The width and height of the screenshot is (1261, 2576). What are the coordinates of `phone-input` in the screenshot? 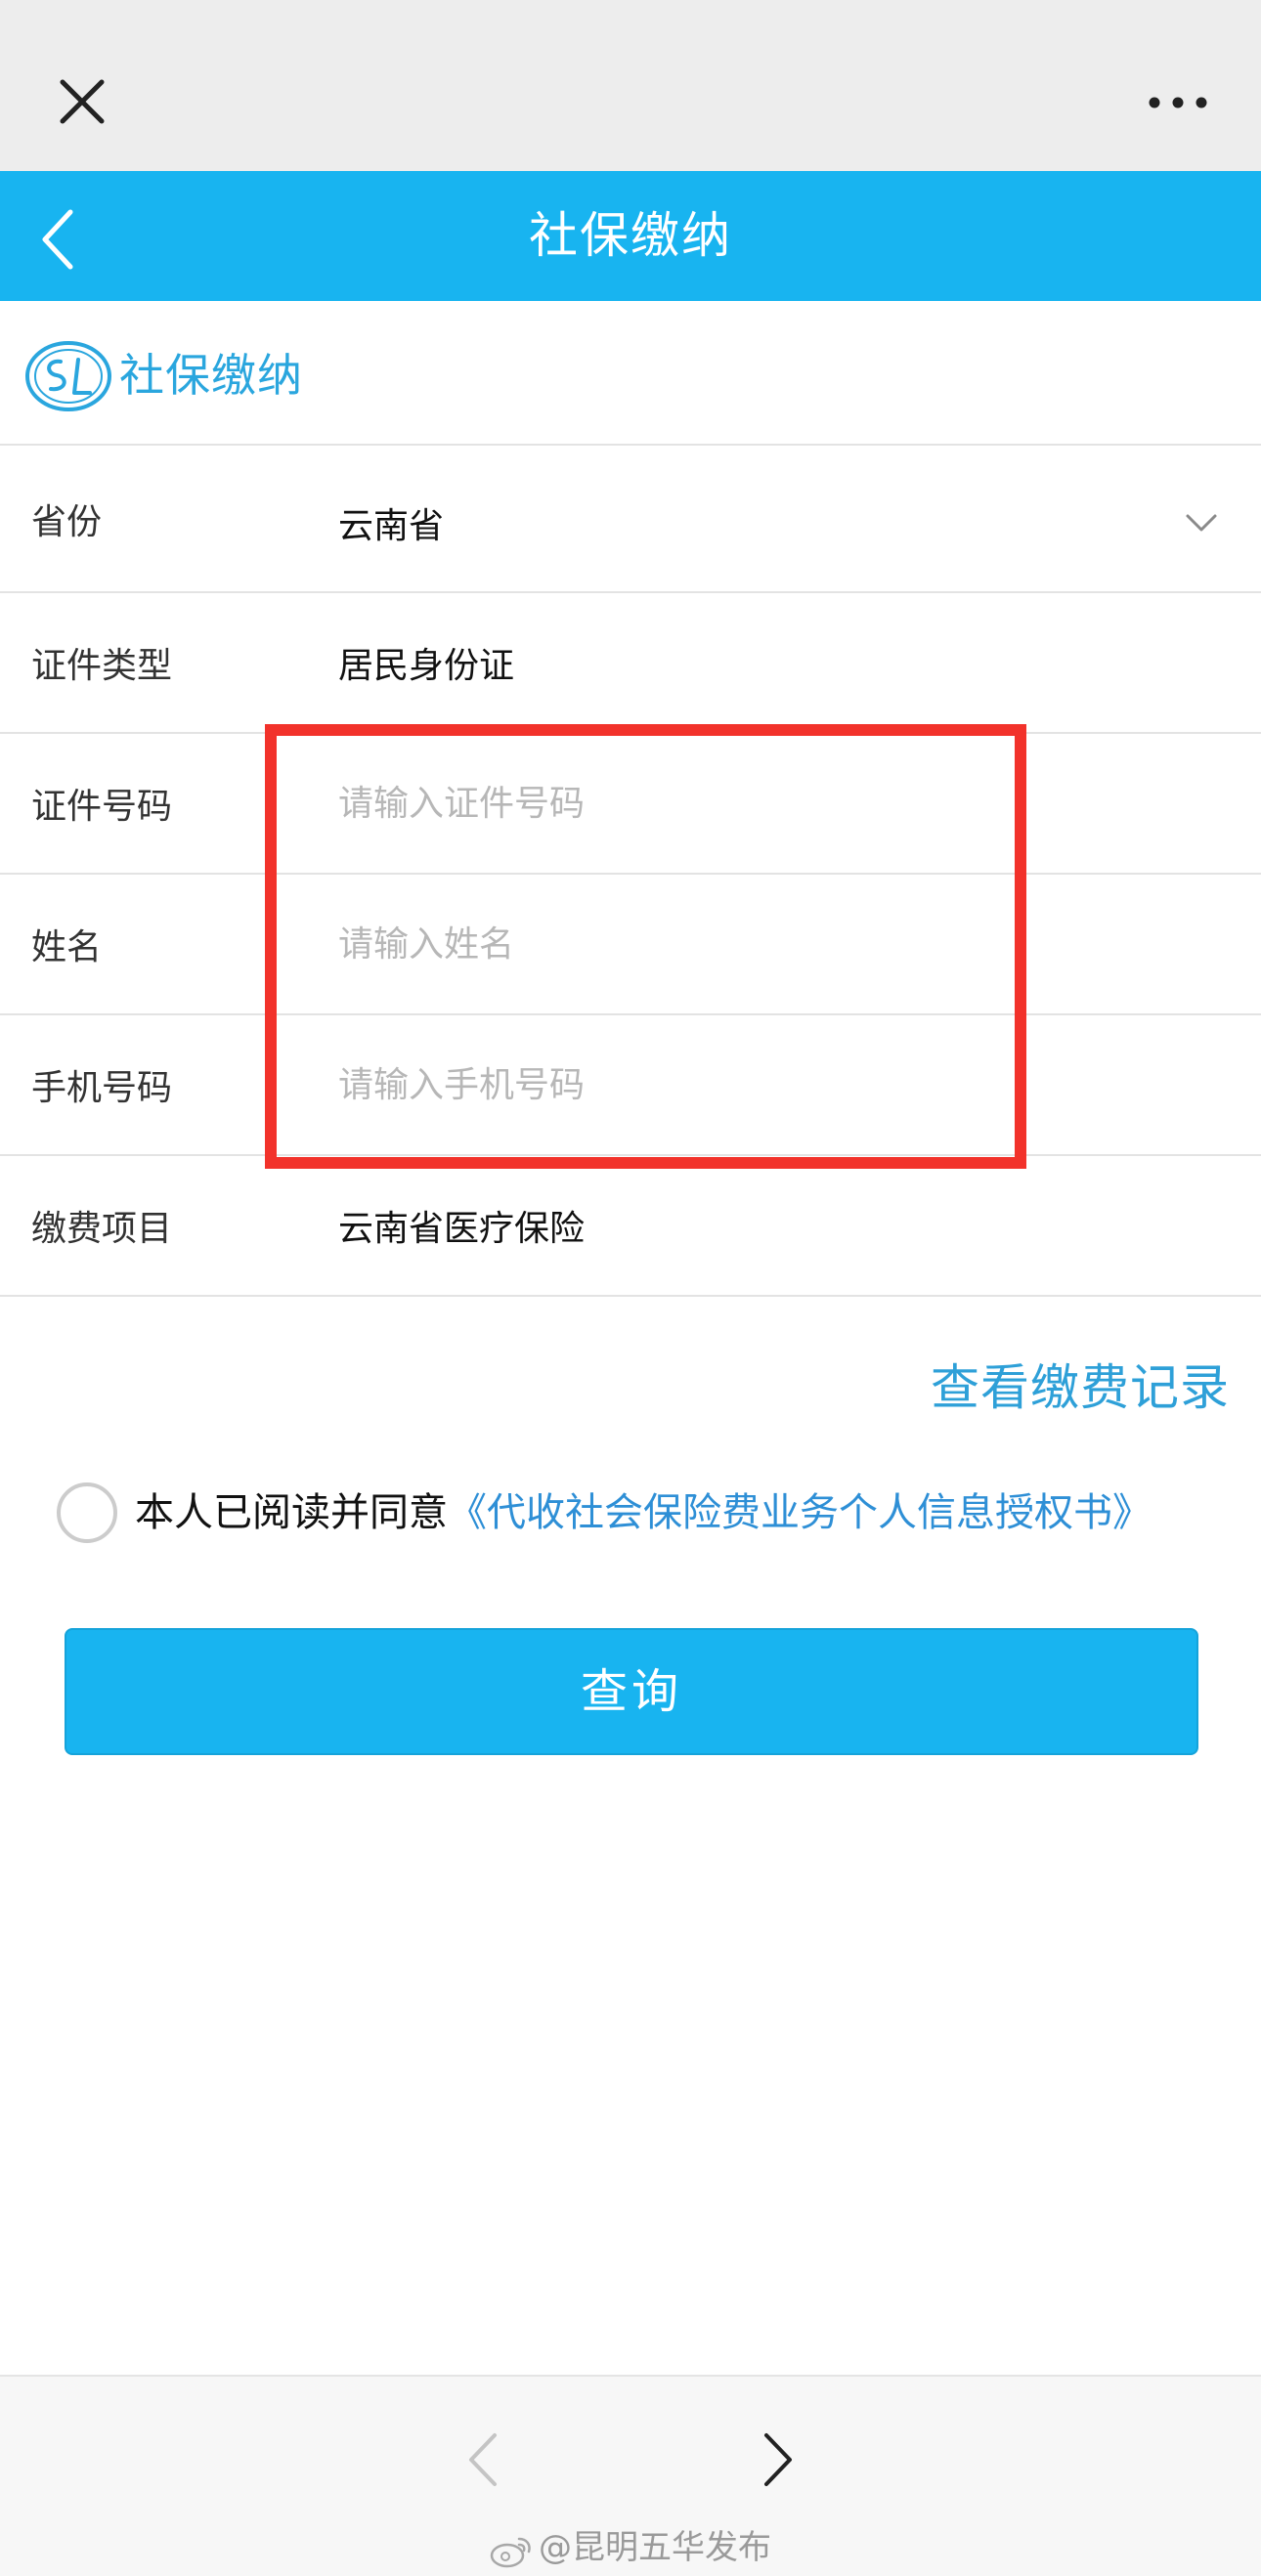 It's located at (670, 1085).